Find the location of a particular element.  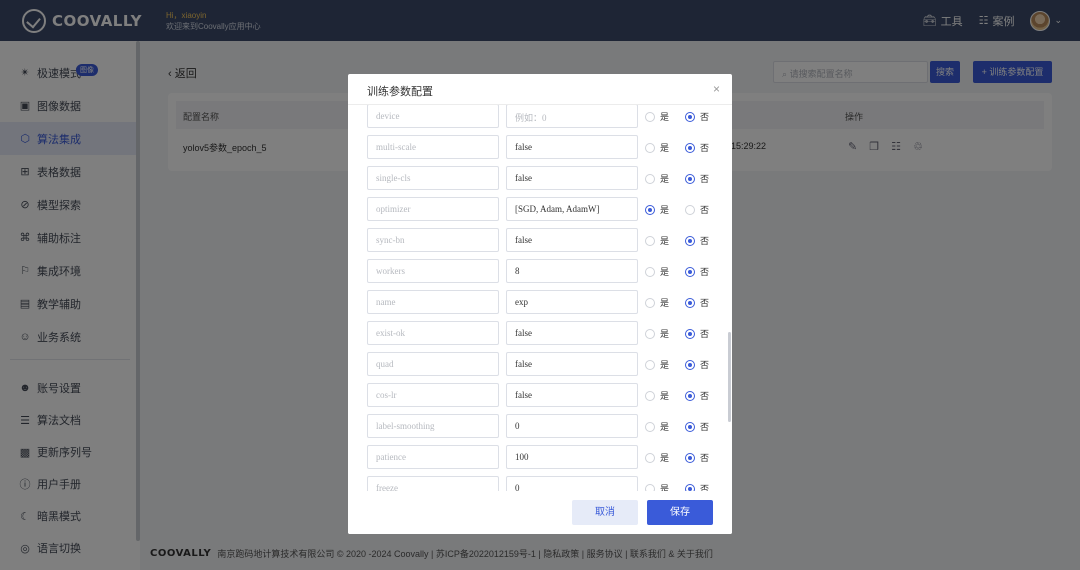

param-row: single-cls false 是 否 is located at coordinates (540, 178).